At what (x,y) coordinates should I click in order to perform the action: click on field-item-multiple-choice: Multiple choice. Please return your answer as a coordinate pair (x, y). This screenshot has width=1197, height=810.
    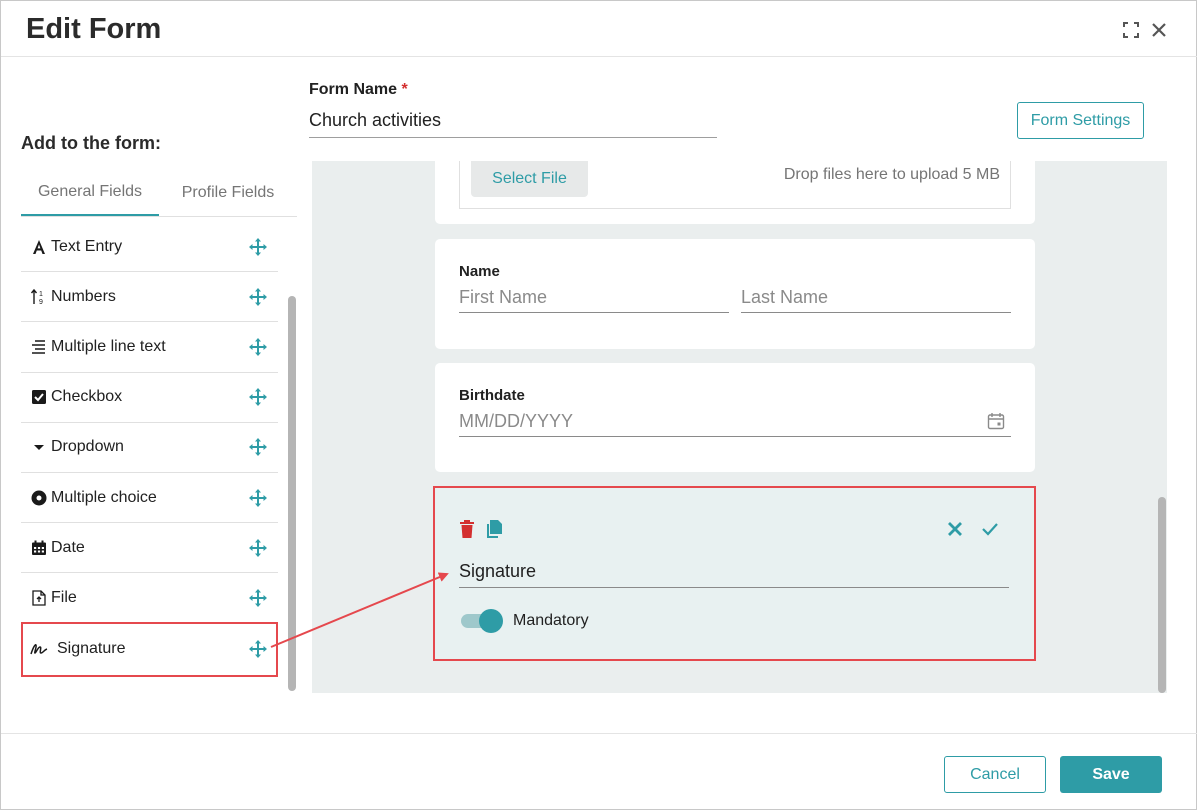
    Looking at the image, I should click on (149, 498).